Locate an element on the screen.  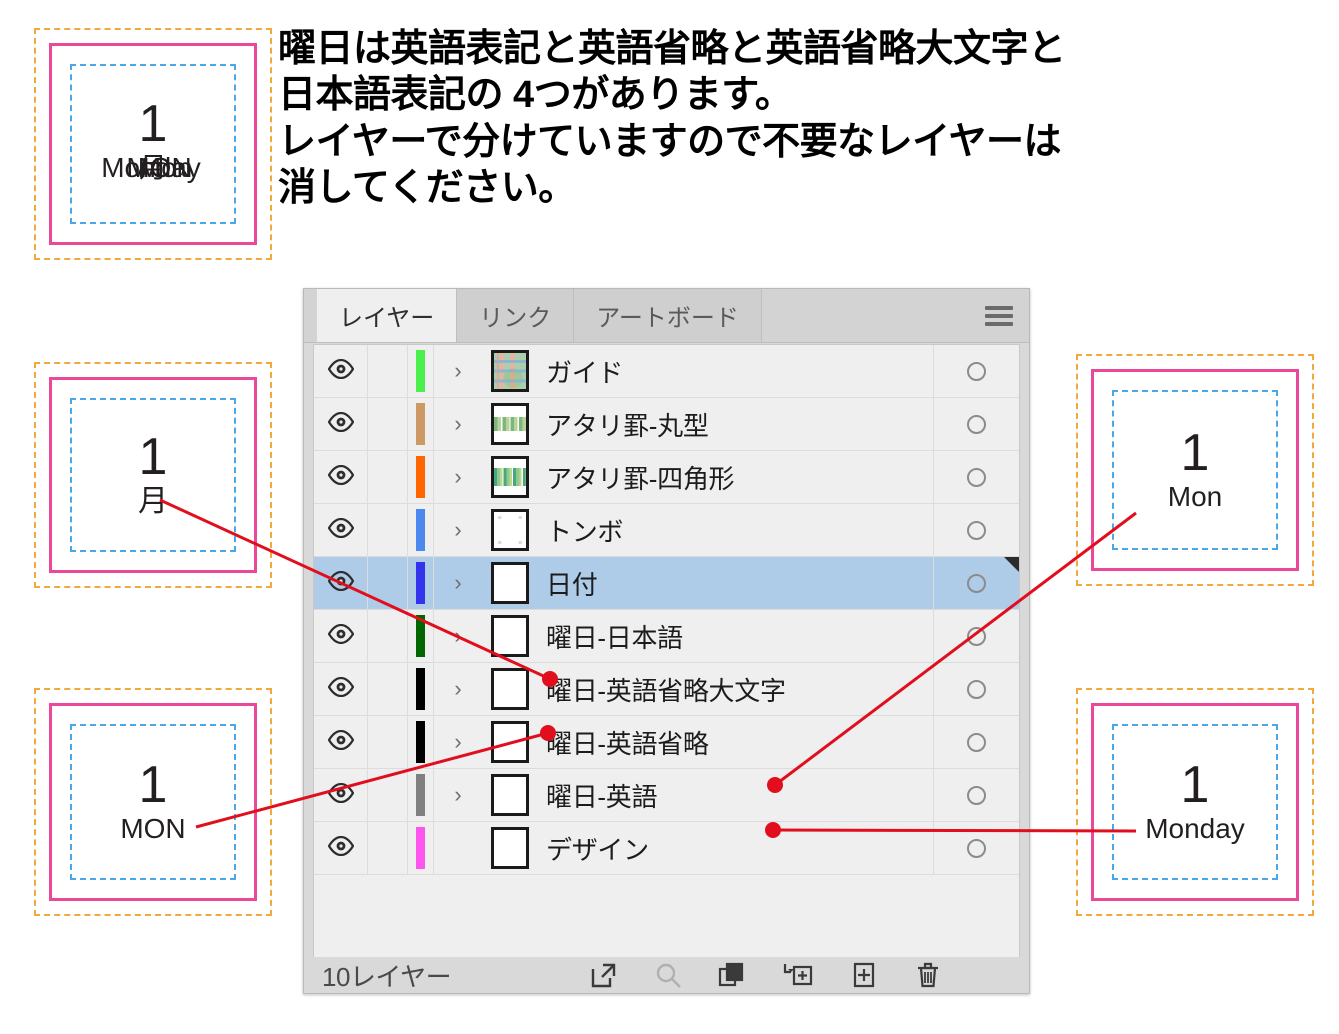
tab-layers: レイヤー is located at coordinates (387, 315).